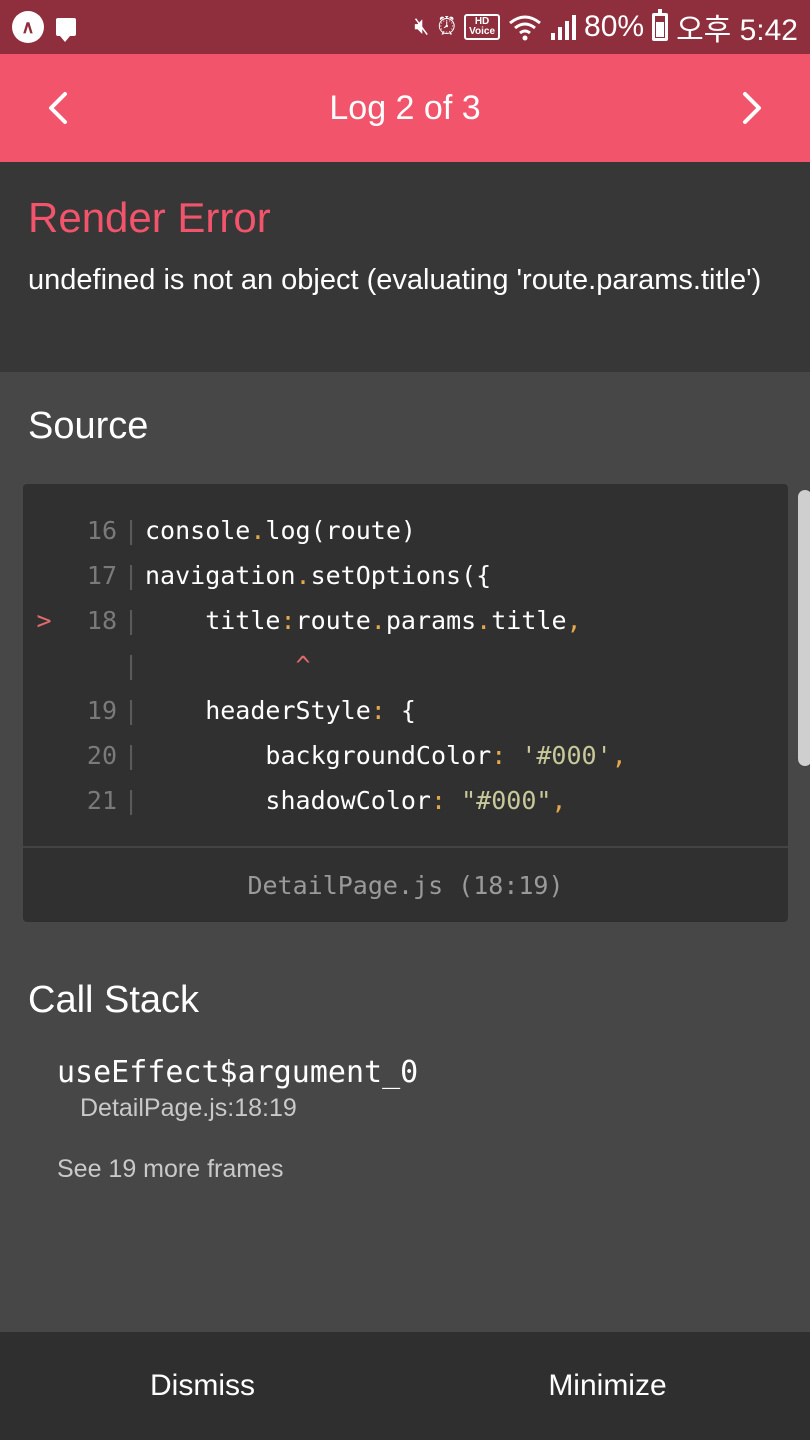 The width and height of the screenshot is (810, 1440). I want to click on log-counter-title: Log 2 of 3, so click(405, 107).